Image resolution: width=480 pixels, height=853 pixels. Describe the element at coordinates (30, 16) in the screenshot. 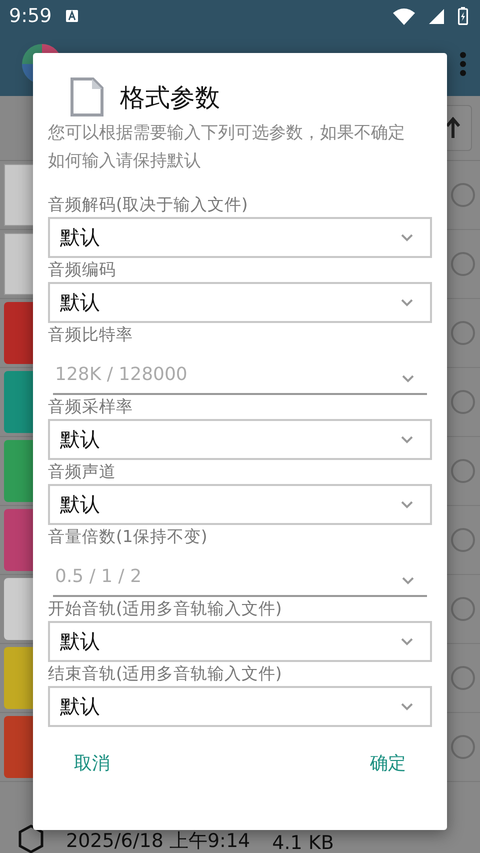

I see `clock: 9:59` at that location.